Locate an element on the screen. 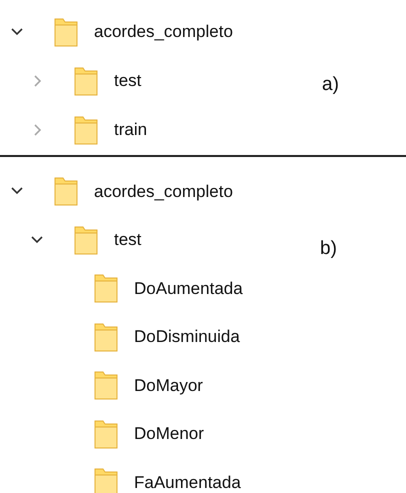  folder-name: DoAumentada is located at coordinates (188, 288).